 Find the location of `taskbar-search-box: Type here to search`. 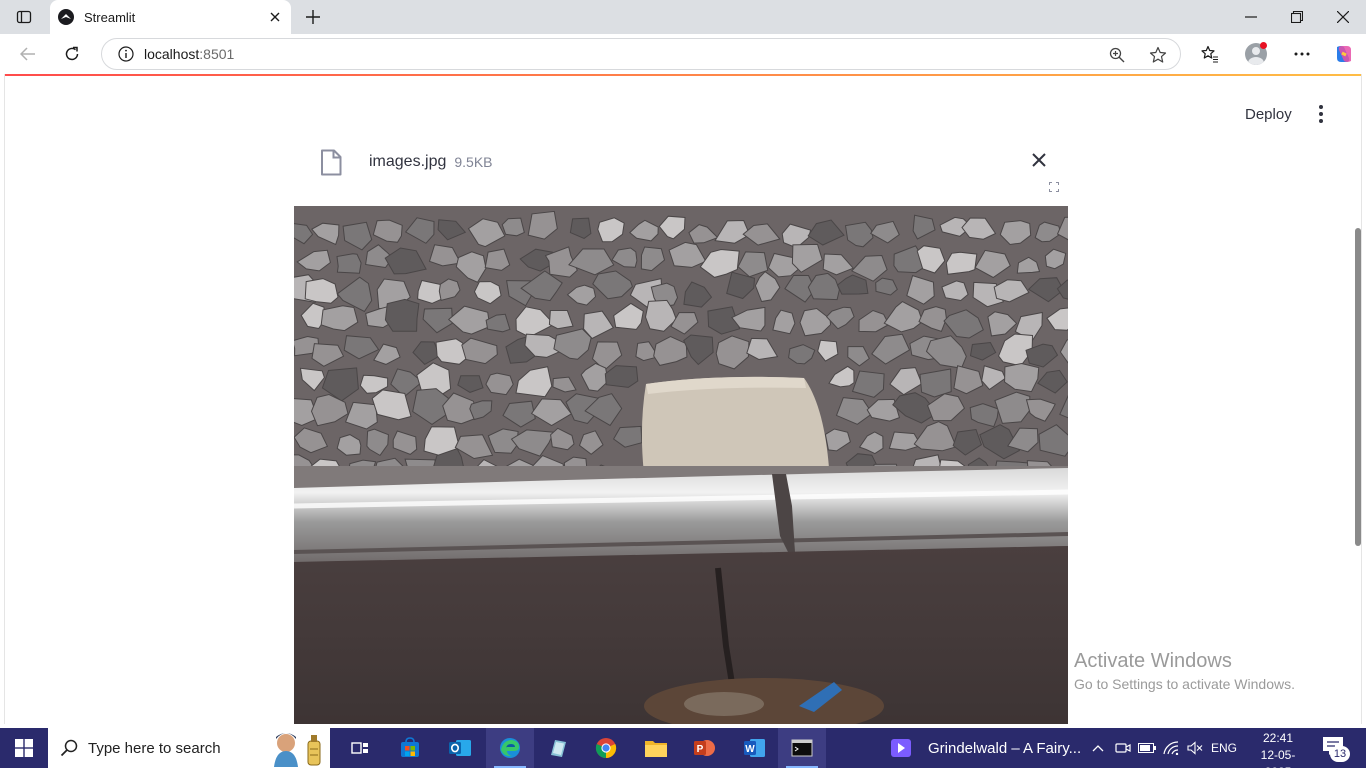

taskbar-search-box: Type here to search is located at coordinates (189, 748).